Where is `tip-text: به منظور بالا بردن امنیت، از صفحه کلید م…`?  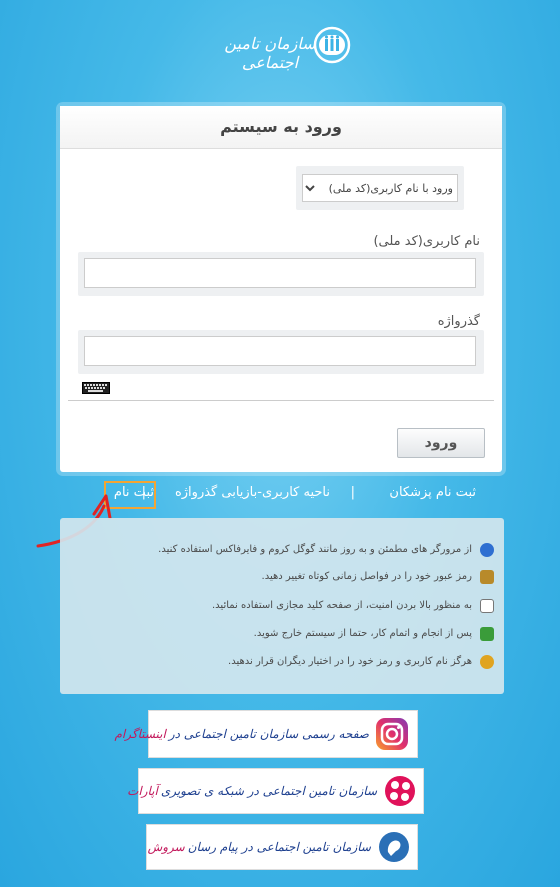
tip-text: به منظور بالا بردن امنیت، از صفحه کلید م… is located at coordinates (342, 605).